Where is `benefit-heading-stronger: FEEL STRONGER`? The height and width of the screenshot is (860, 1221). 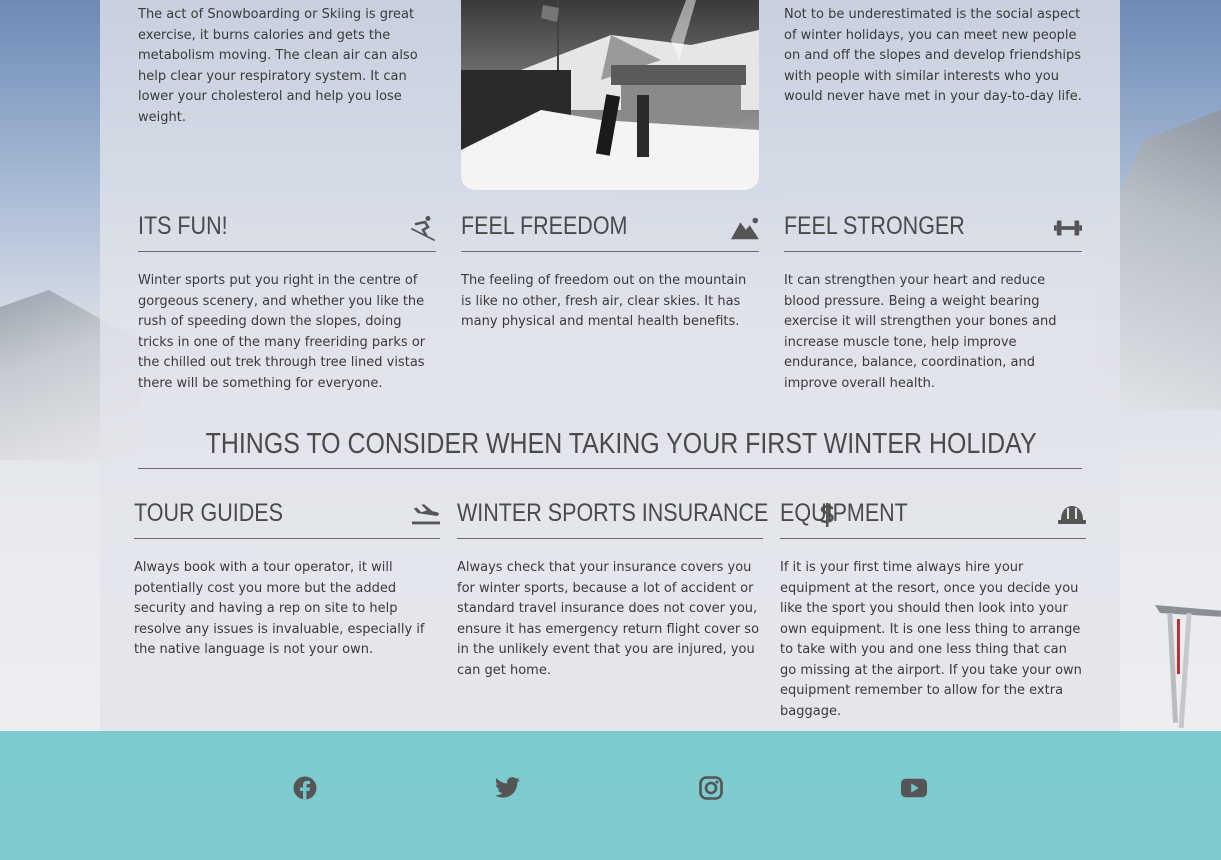 benefit-heading-stronger: FEEL STRONGER is located at coordinates (933, 232).